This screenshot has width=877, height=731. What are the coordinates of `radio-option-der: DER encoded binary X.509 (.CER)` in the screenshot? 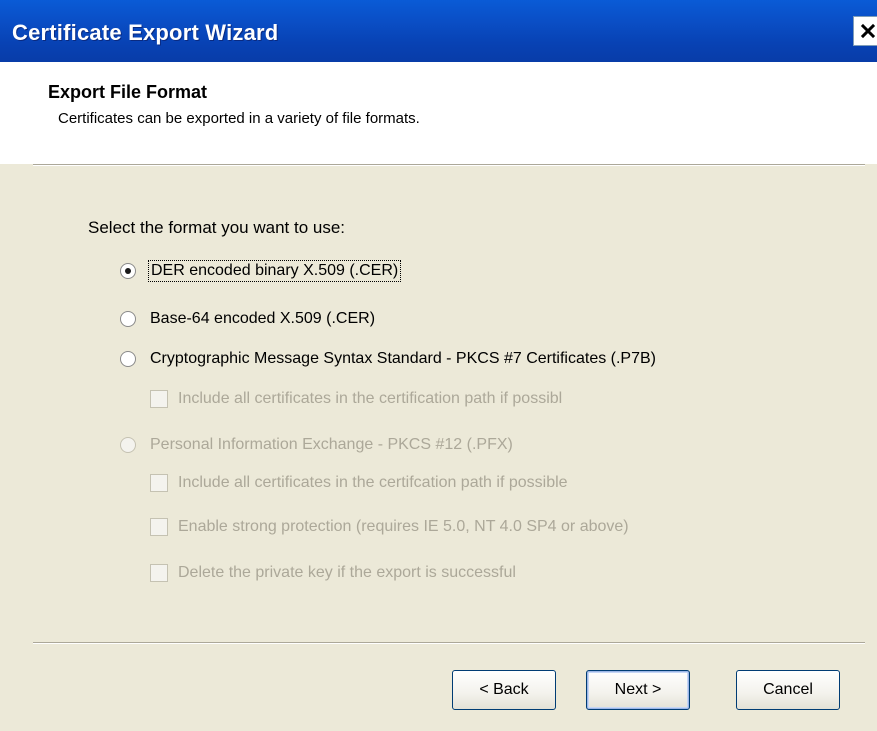 It's located at (261, 271).